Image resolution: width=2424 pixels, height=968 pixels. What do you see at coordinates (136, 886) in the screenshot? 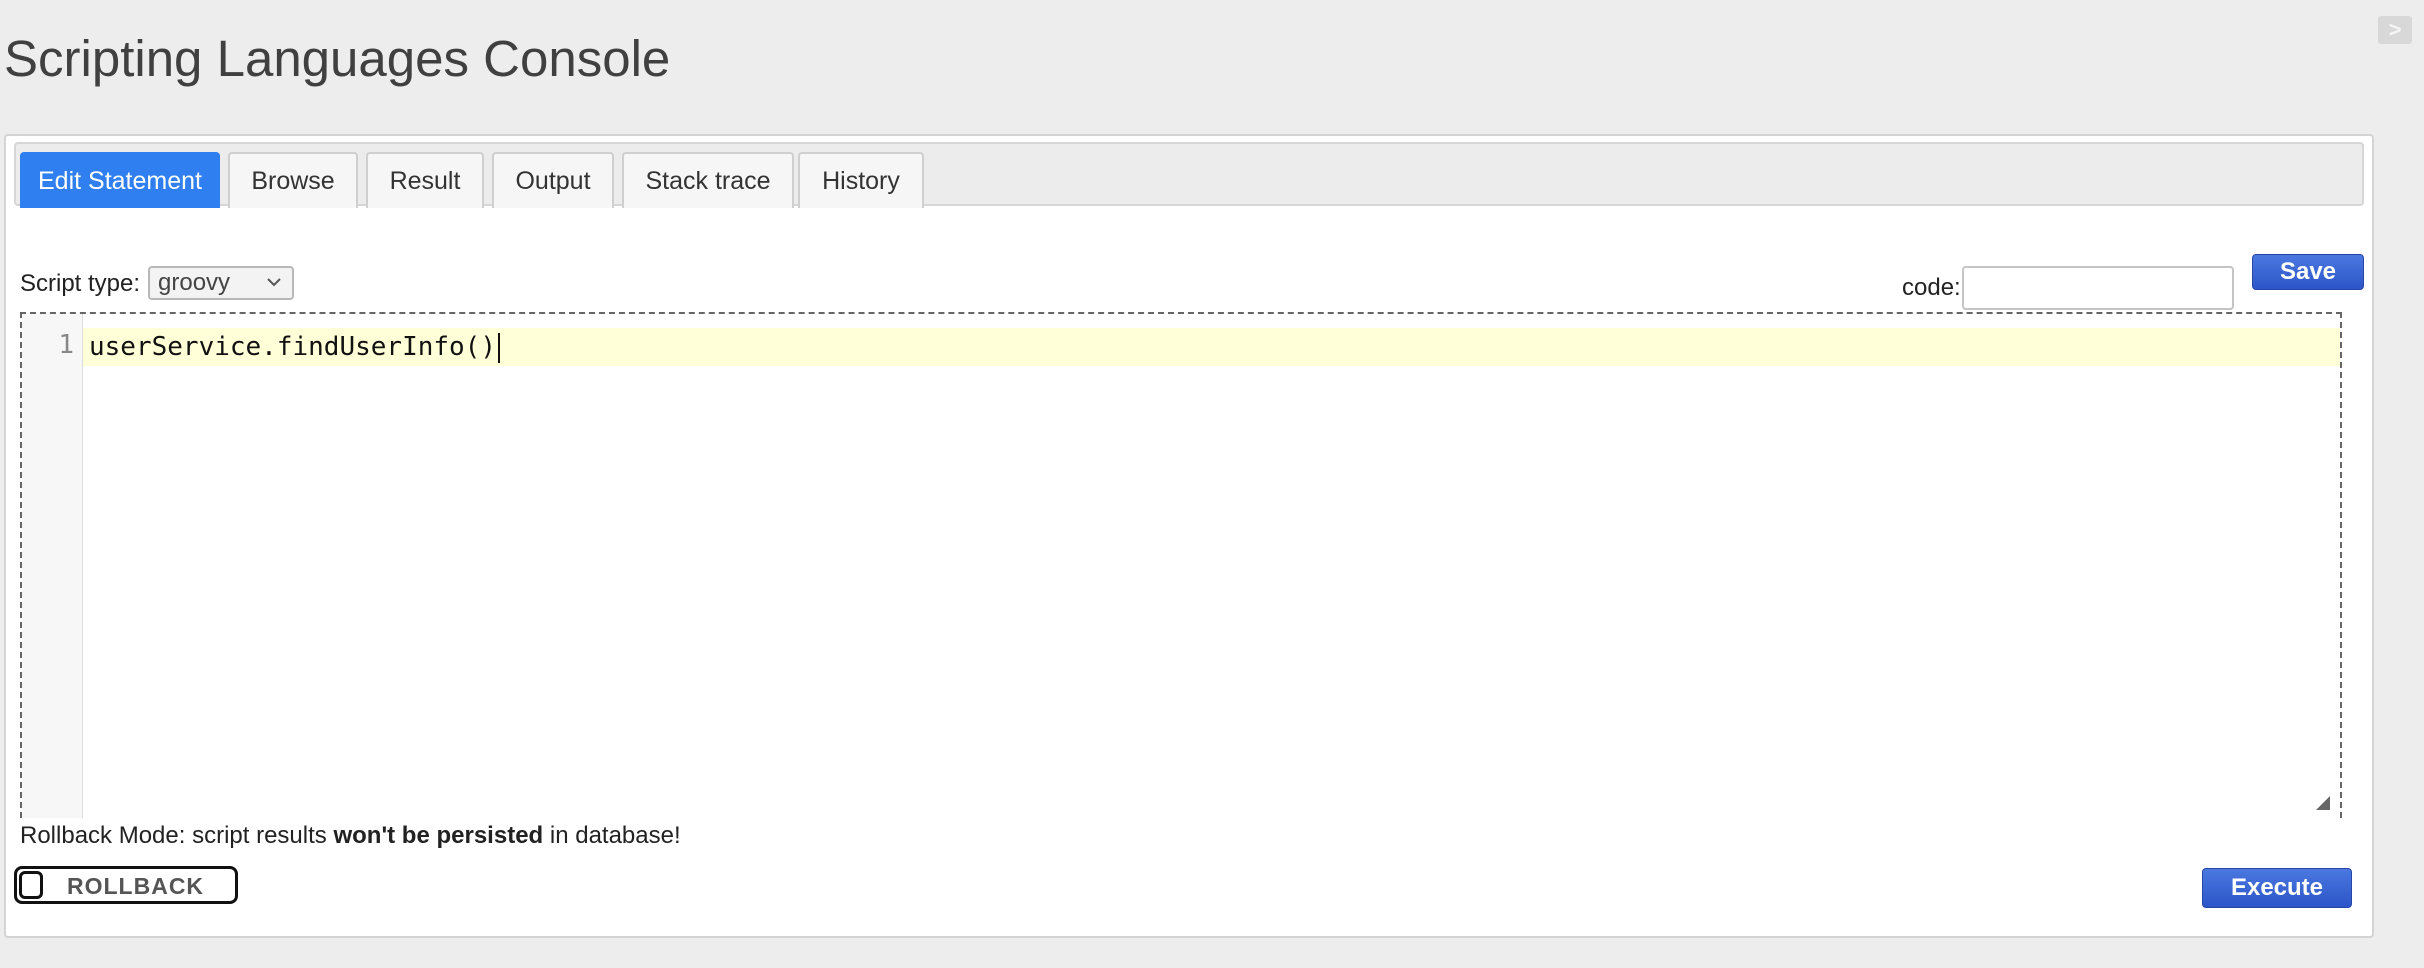
I see `rollback-toggle-label: ROLLBACK` at bounding box center [136, 886].